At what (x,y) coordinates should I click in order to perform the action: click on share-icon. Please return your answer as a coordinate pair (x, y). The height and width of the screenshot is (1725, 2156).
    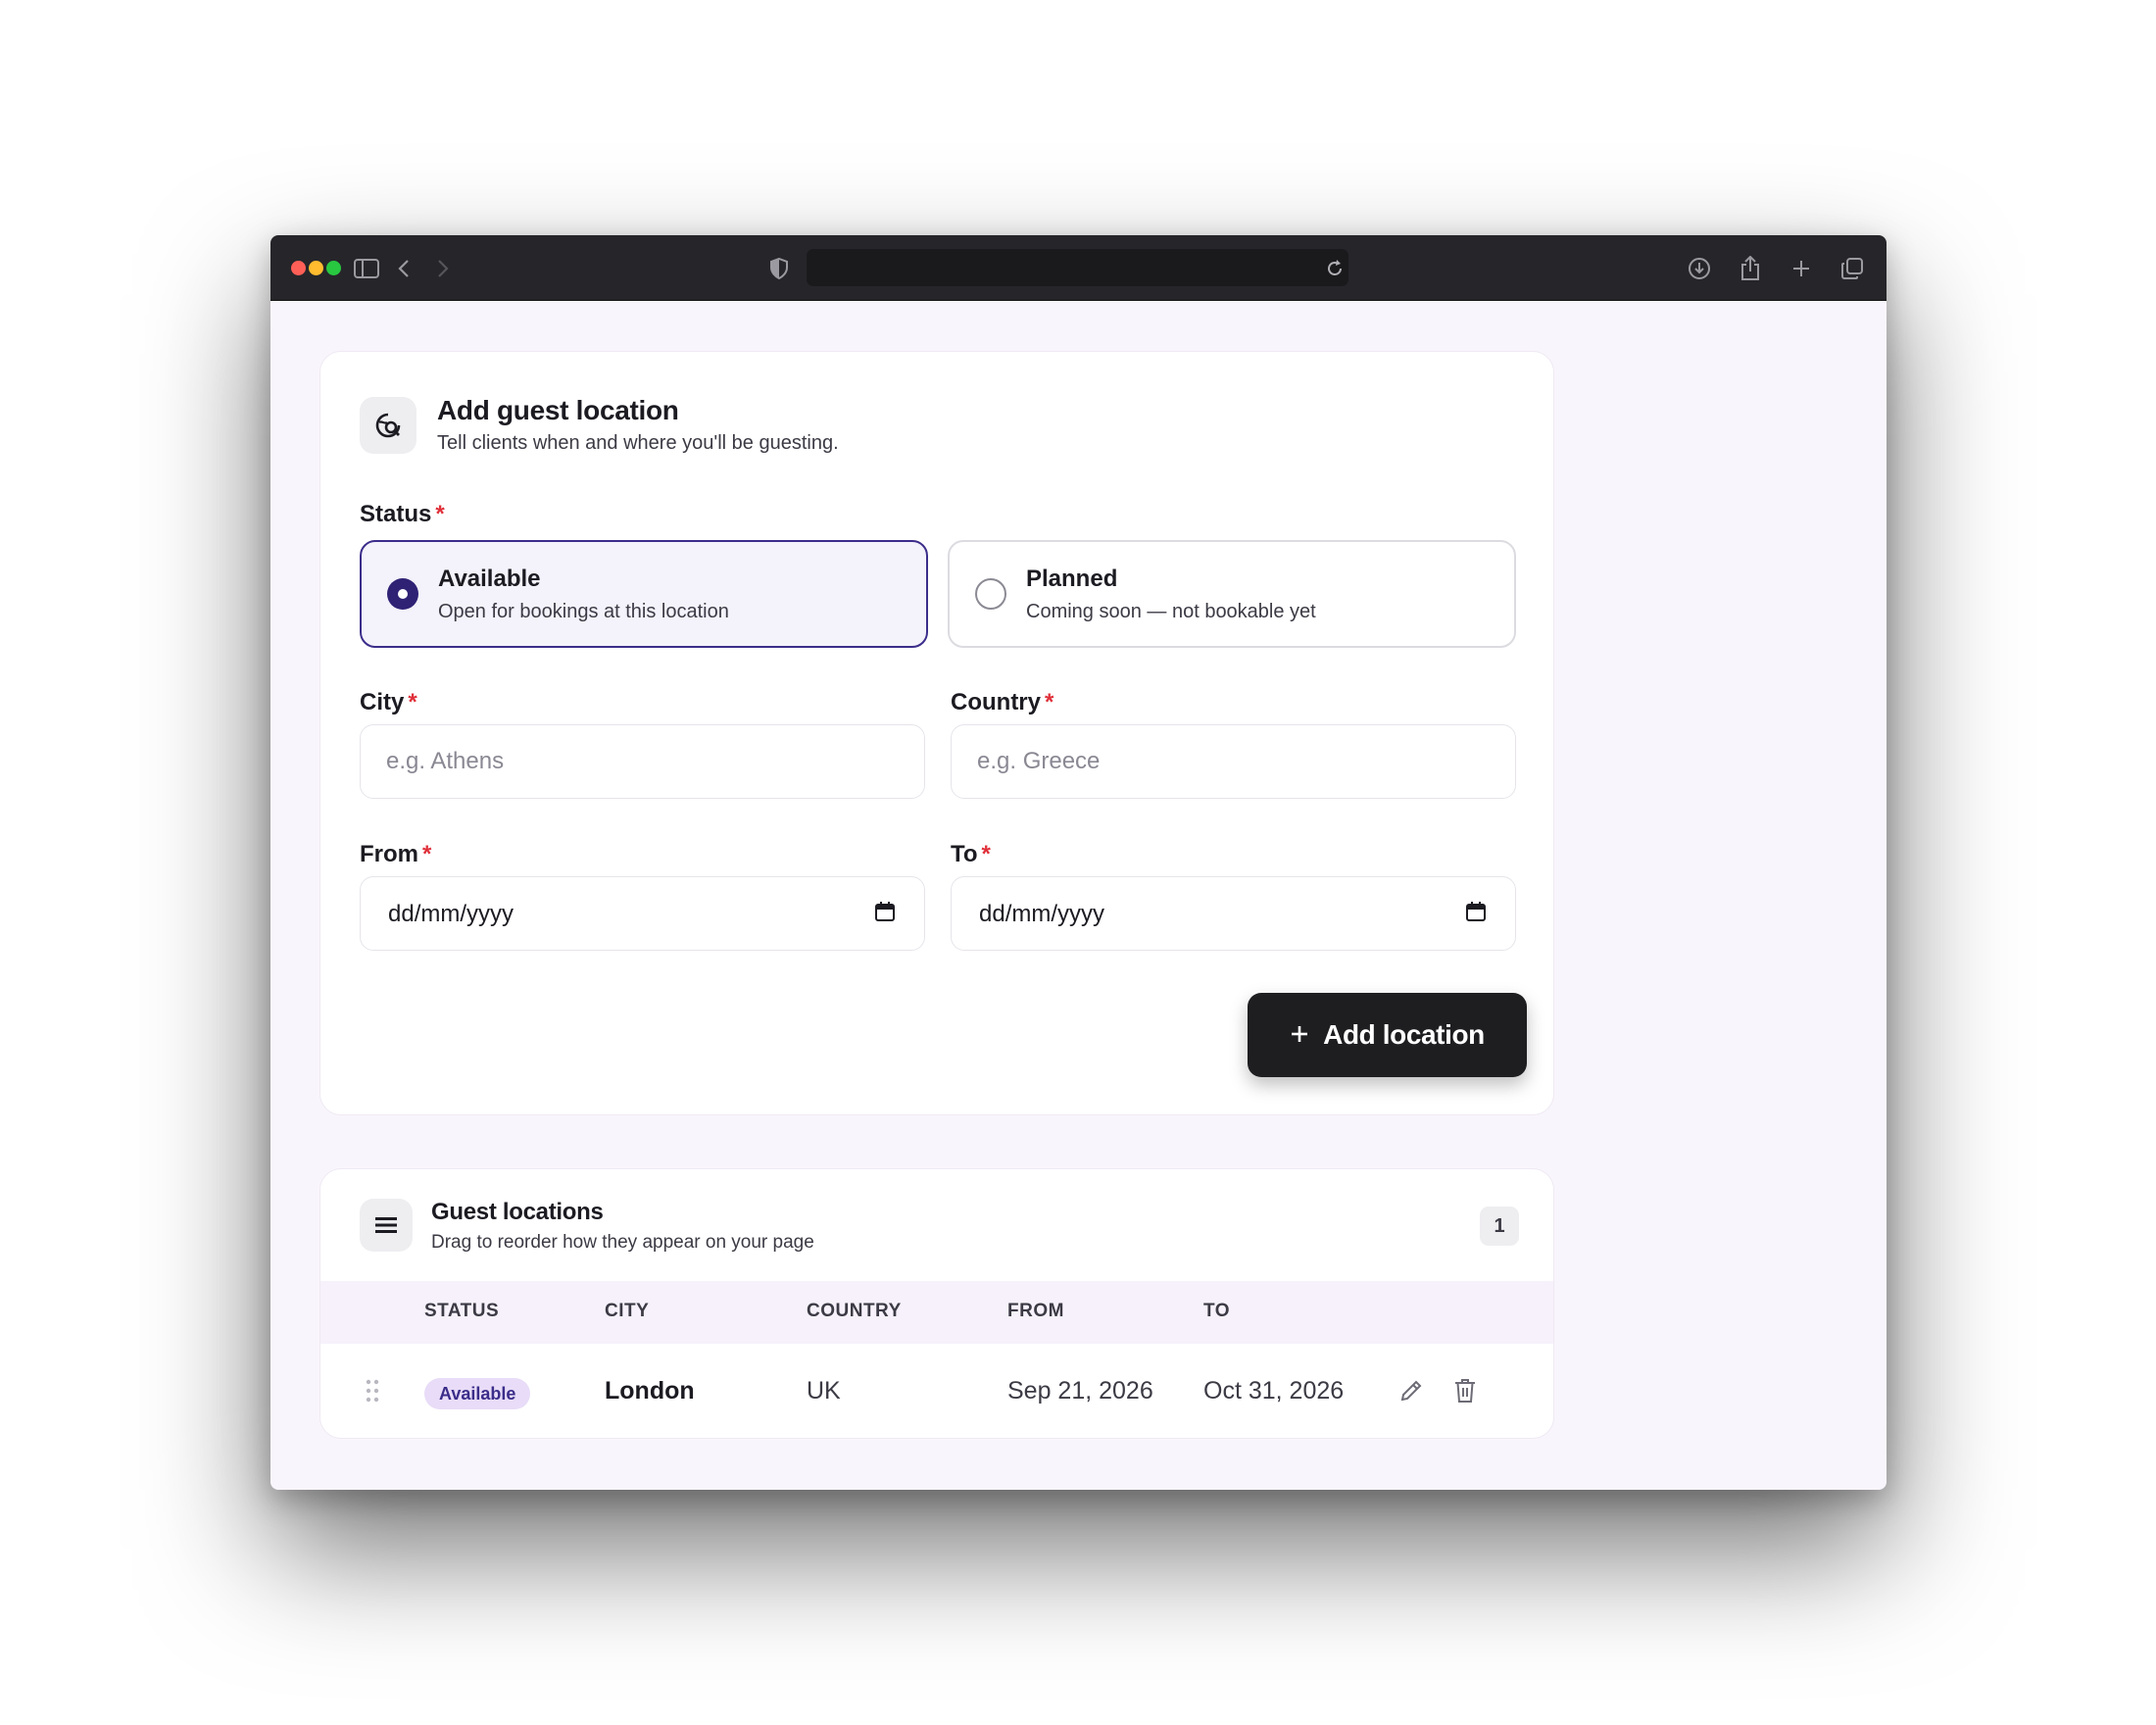
    Looking at the image, I should click on (1750, 268).